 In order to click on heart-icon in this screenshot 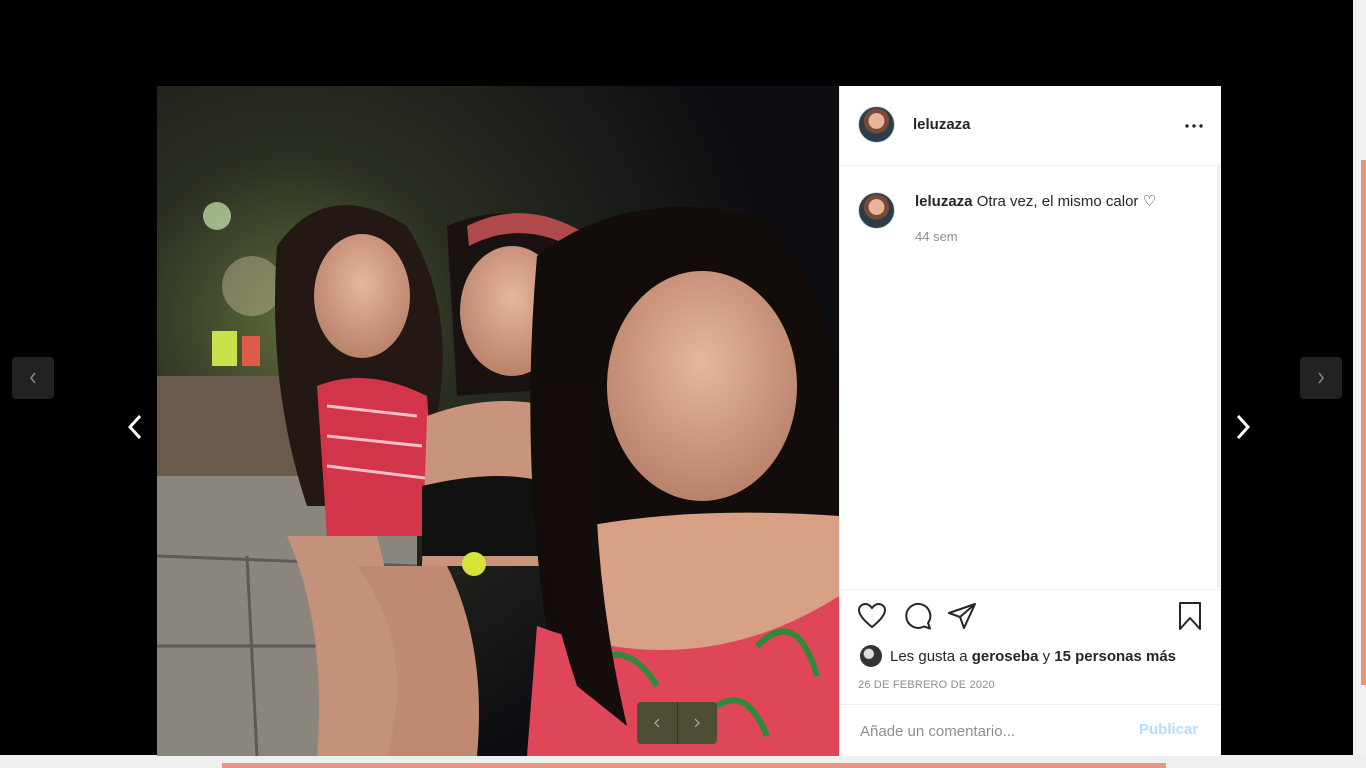, I will do `click(872, 616)`.